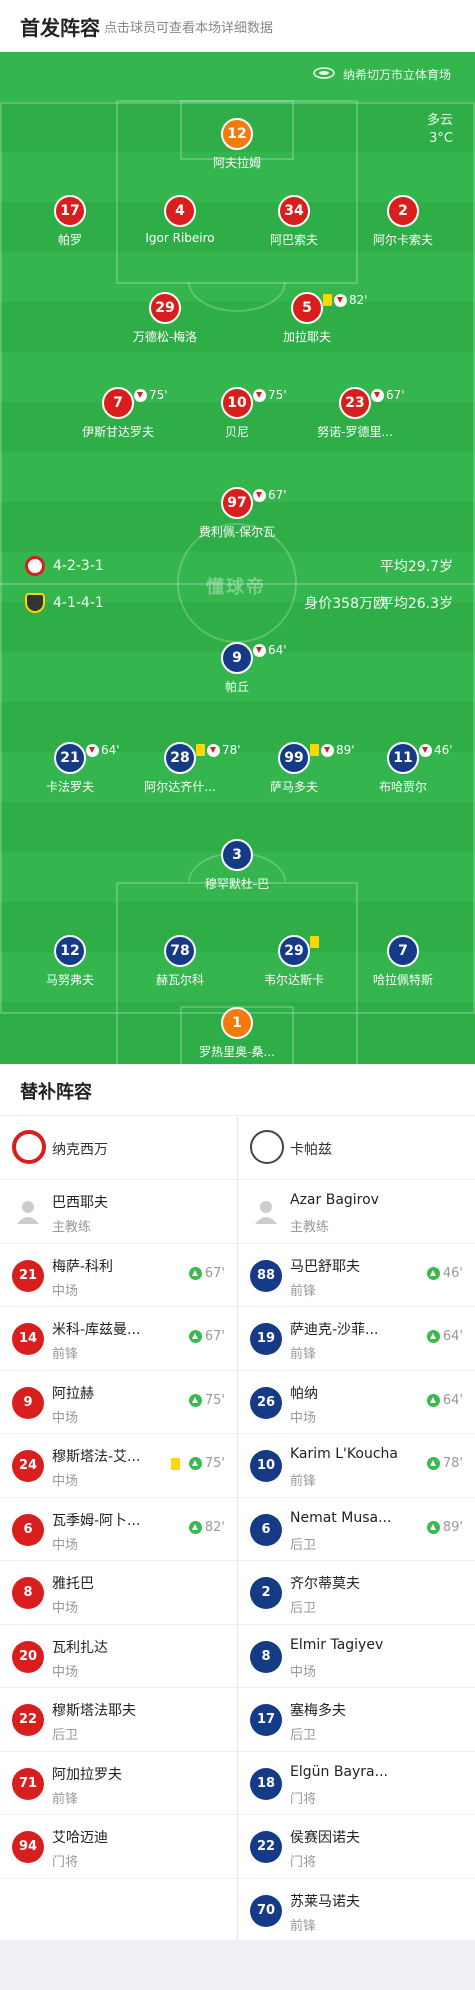  I want to click on jersey-number: 19, so click(266, 1339).